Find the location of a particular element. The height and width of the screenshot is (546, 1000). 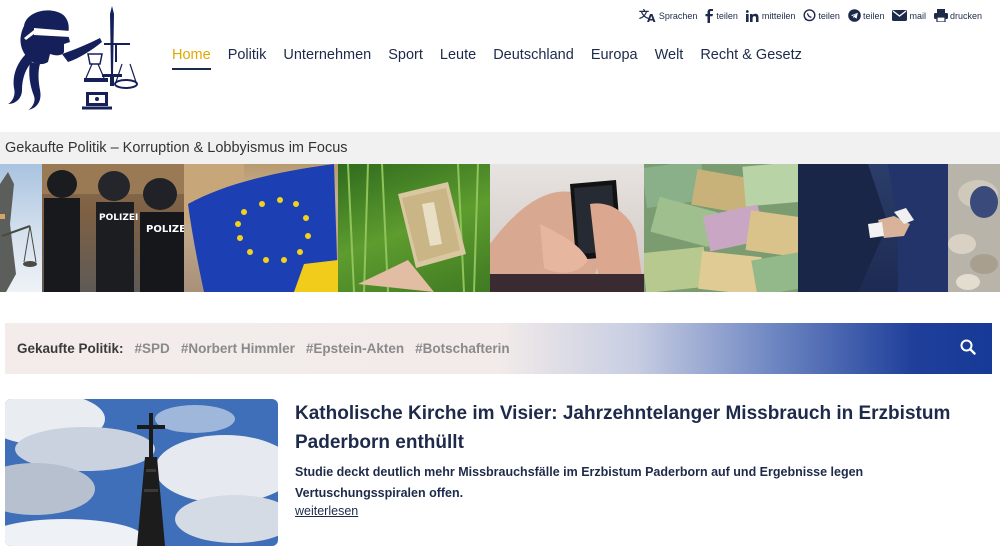

banner-justitia-image is located at coordinates (21, 228).